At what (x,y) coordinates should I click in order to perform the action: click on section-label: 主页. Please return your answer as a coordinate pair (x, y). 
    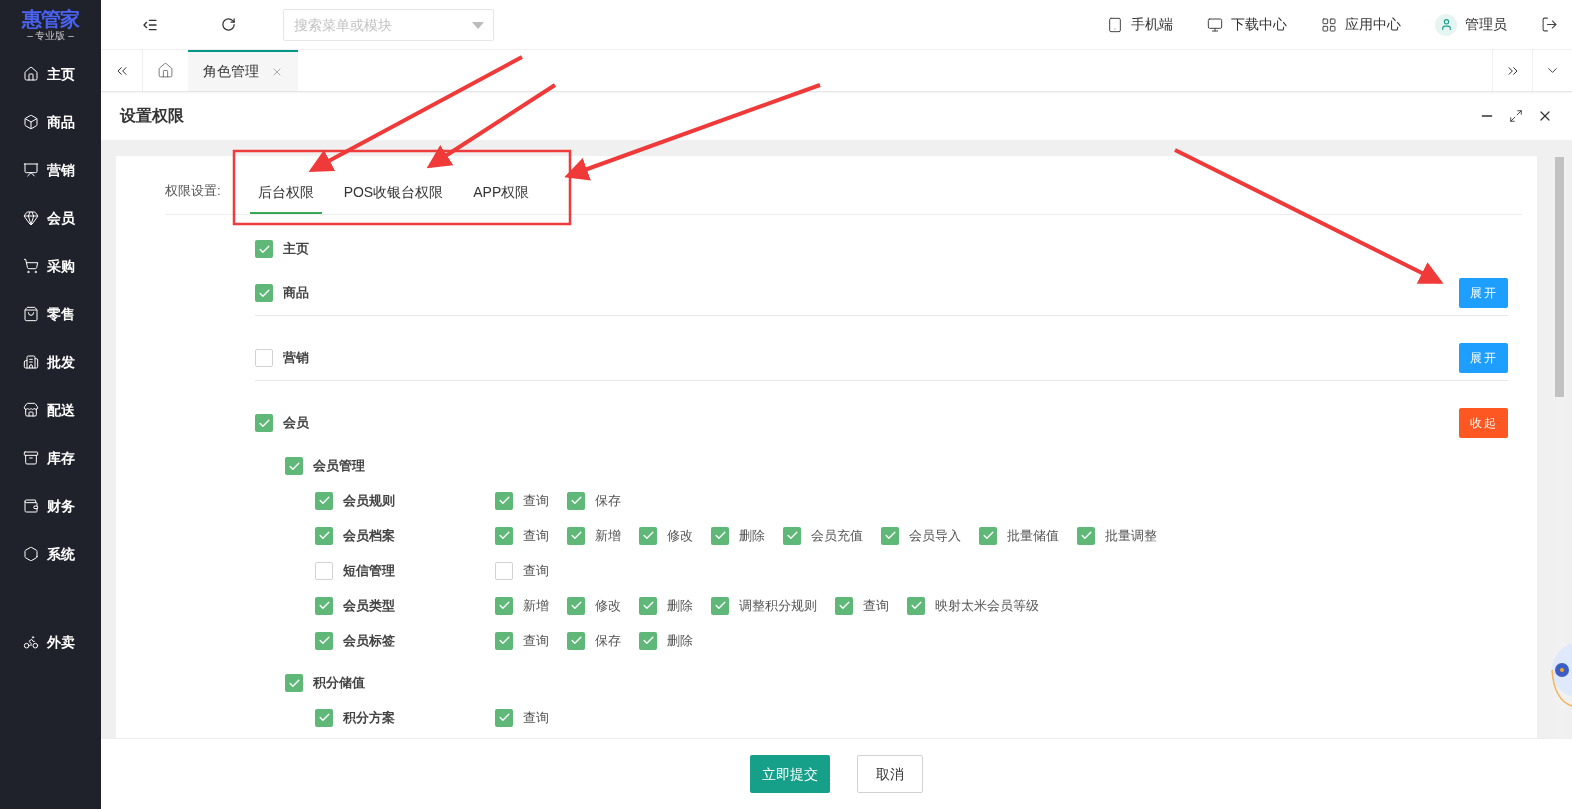
    Looking at the image, I should click on (296, 249).